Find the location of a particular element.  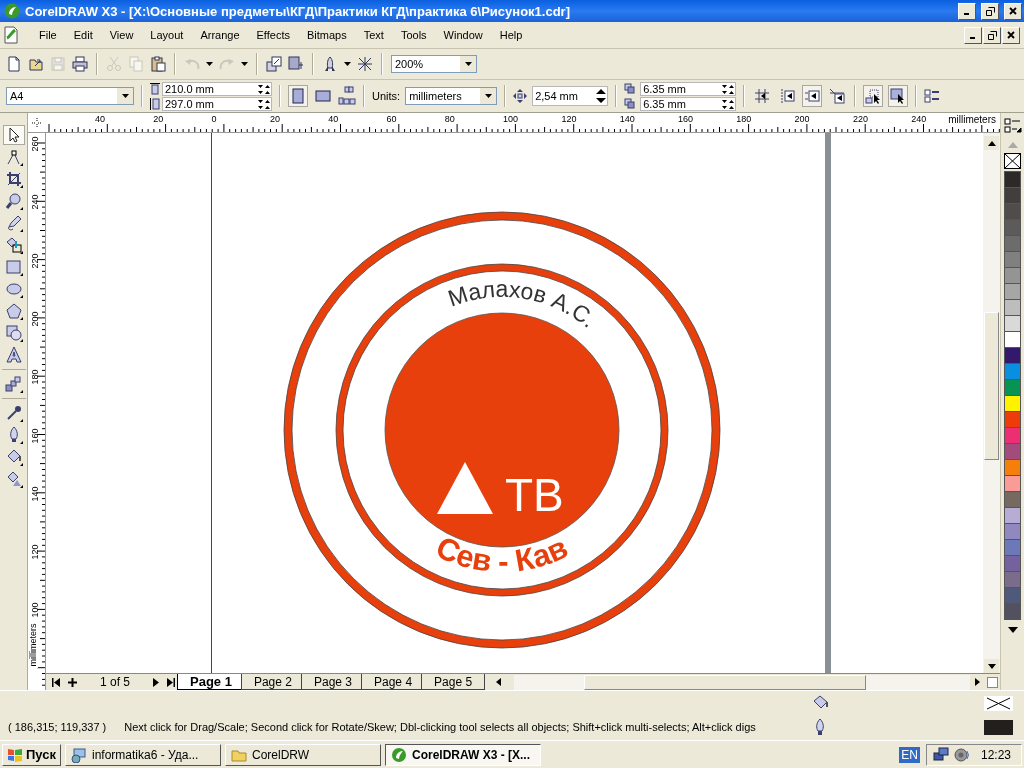

units-dropdown: millimeters is located at coordinates (451, 96).